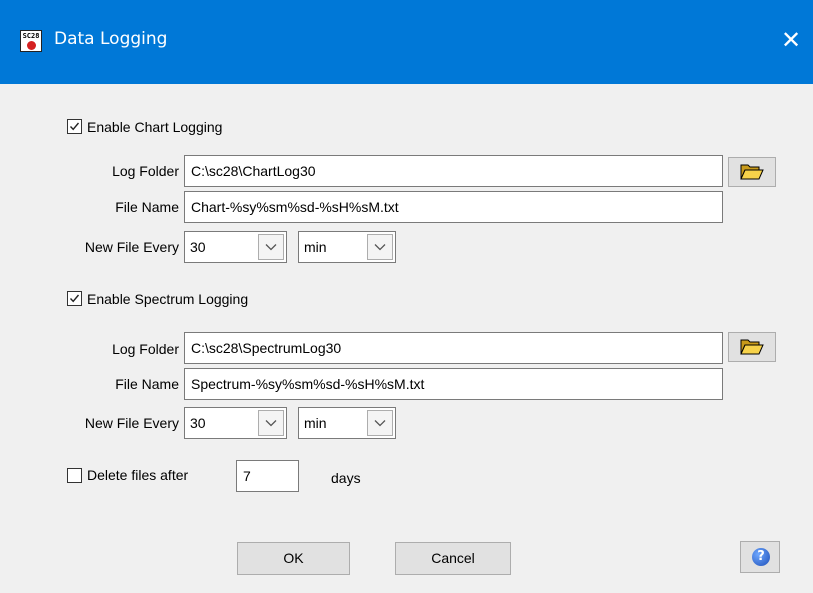 The image size is (813, 593). I want to click on spectrum-interval-dropdown-button, so click(271, 423).